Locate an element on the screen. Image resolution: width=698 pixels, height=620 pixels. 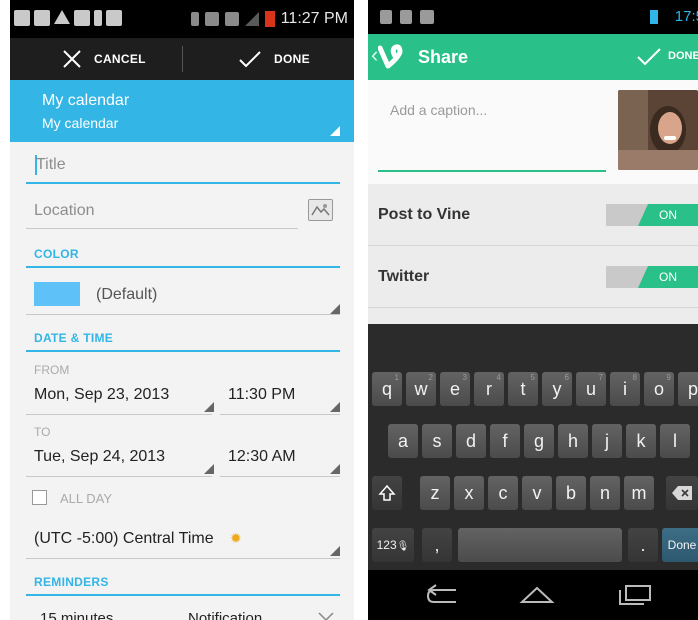
status-bar: 17:5 is located at coordinates (533, 17).